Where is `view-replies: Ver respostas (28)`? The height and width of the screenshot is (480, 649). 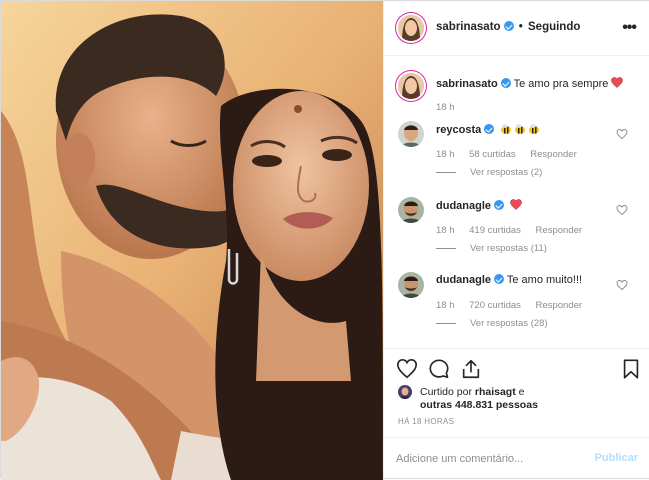
view-replies: Ver respostas (28) is located at coordinates (492, 323).